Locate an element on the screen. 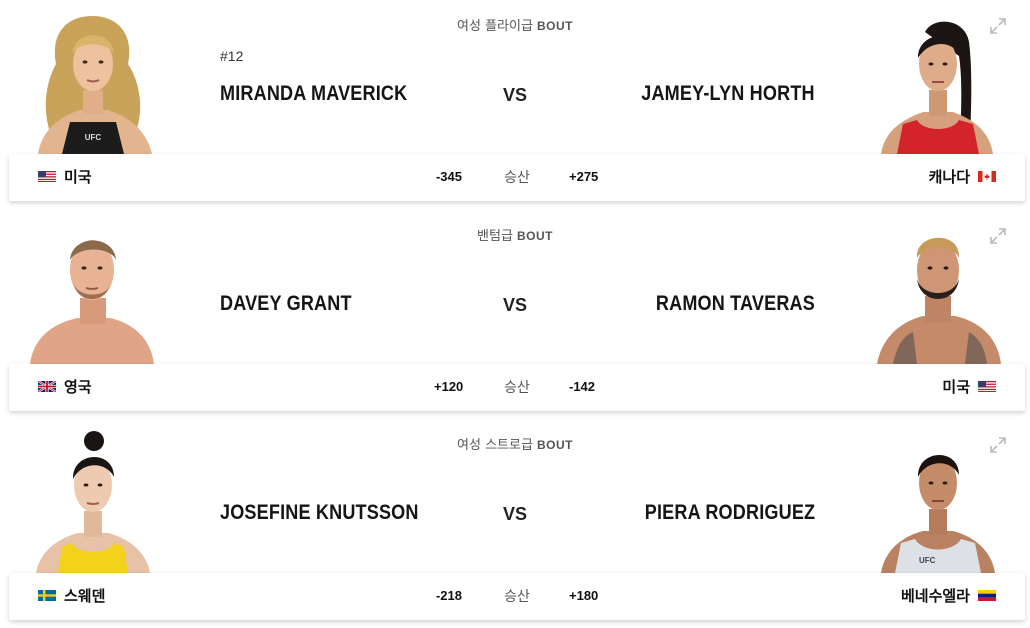 This screenshot has height=628, width=1030. blue-fighter-odds: +180 is located at coordinates (584, 595).